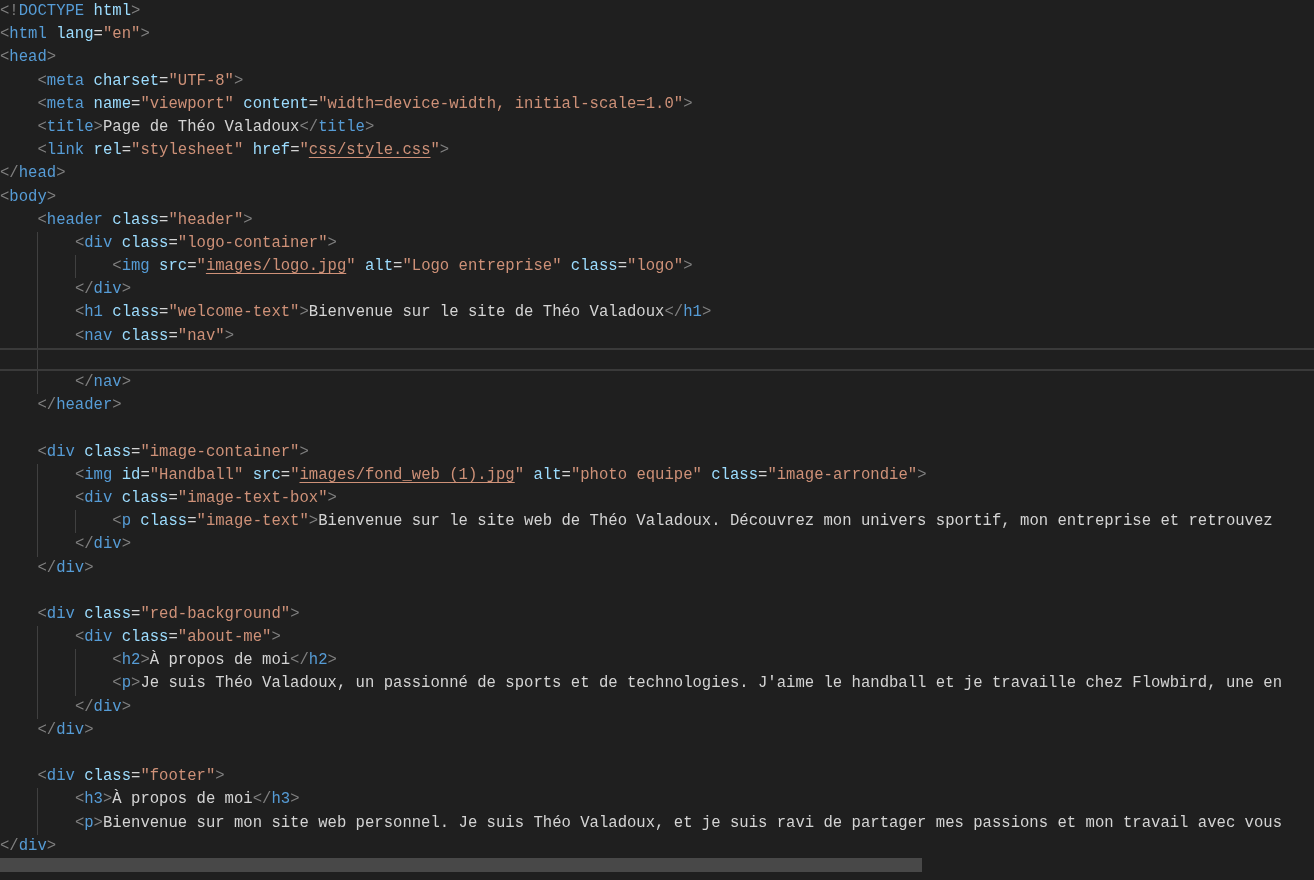 The width and height of the screenshot is (1314, 880). Describe the element at coordinates (392, 313) in the screenshot. I see `code-line: <h1 class="welcome-text">Bienvenue sur le site de Théo Valadoux</h1>` at that location.